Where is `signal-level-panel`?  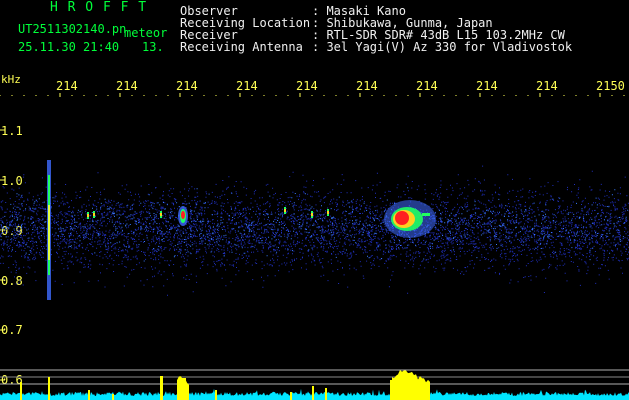 signal-level-panel is located at coordinates (314, 384).